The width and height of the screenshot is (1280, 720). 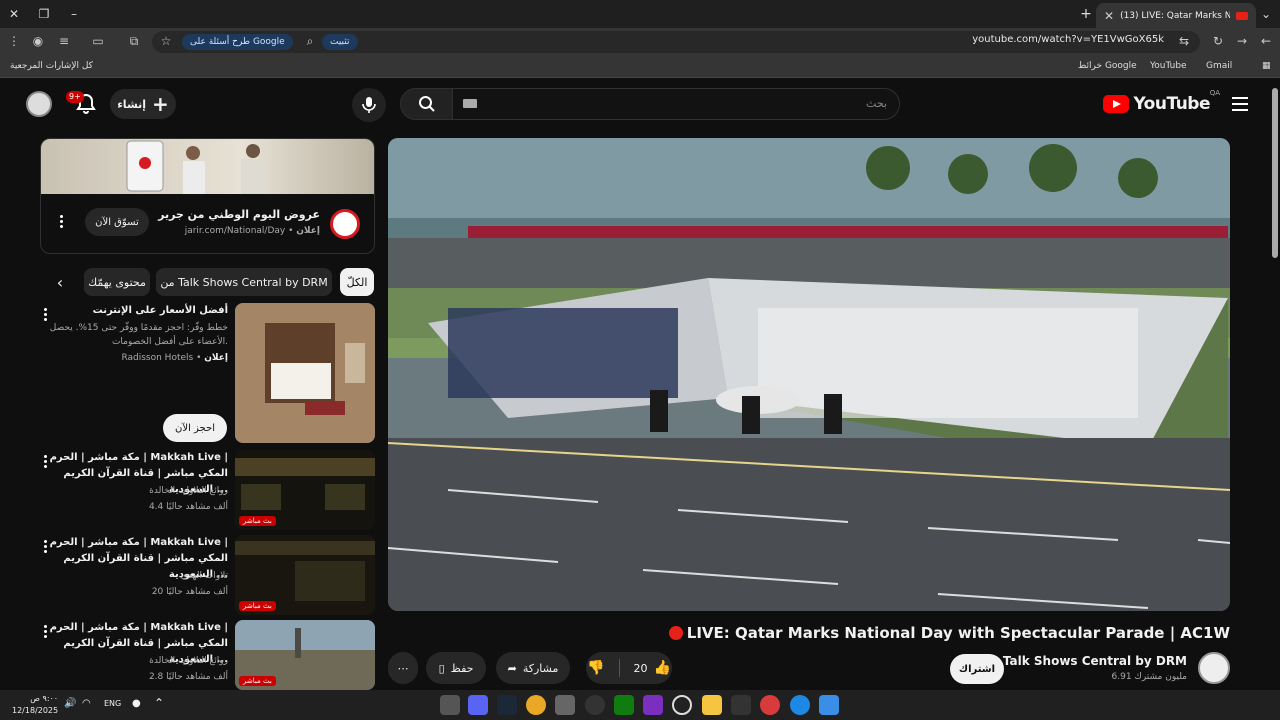 I want to click on page-scrollbar, so click(x=1275, y=173).